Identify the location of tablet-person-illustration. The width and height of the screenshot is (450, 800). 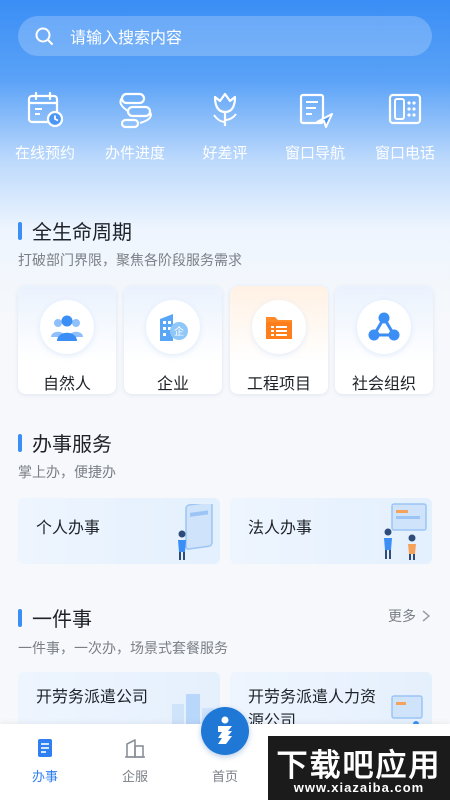
(195, 532).